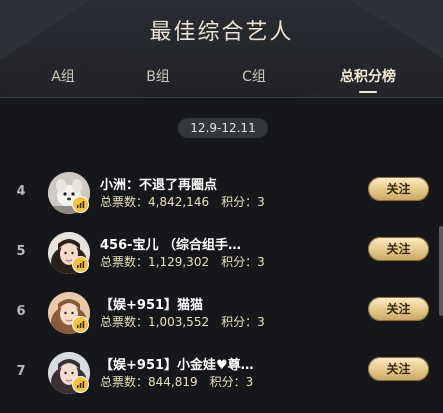  What do you see at coordinates (173, 382) in the screenshot?
I see `votes-value: 844,819` at bounding box center [173, 382].